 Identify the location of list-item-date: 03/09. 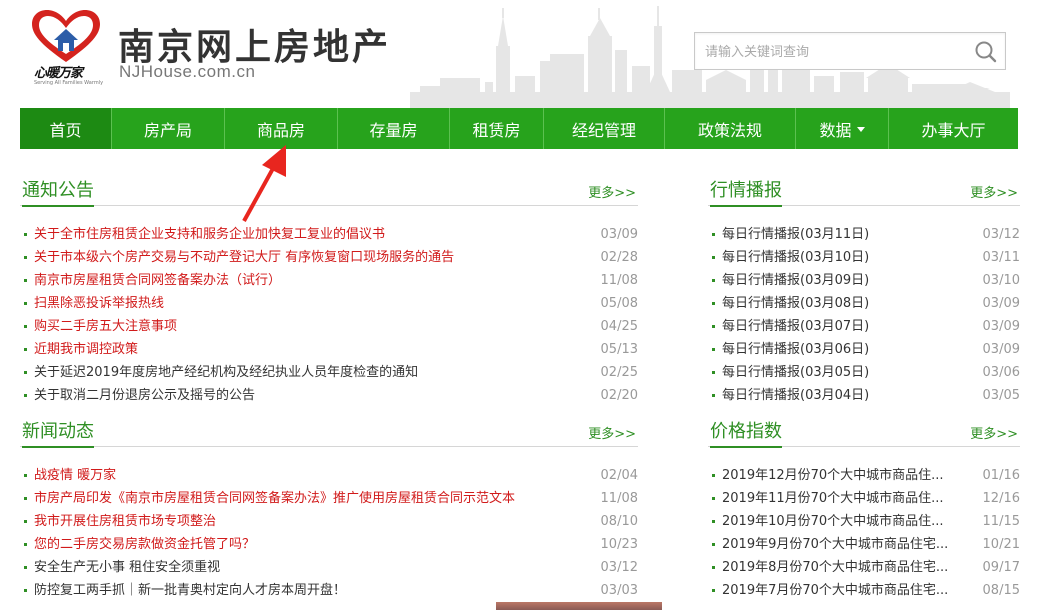
(1001, 303).